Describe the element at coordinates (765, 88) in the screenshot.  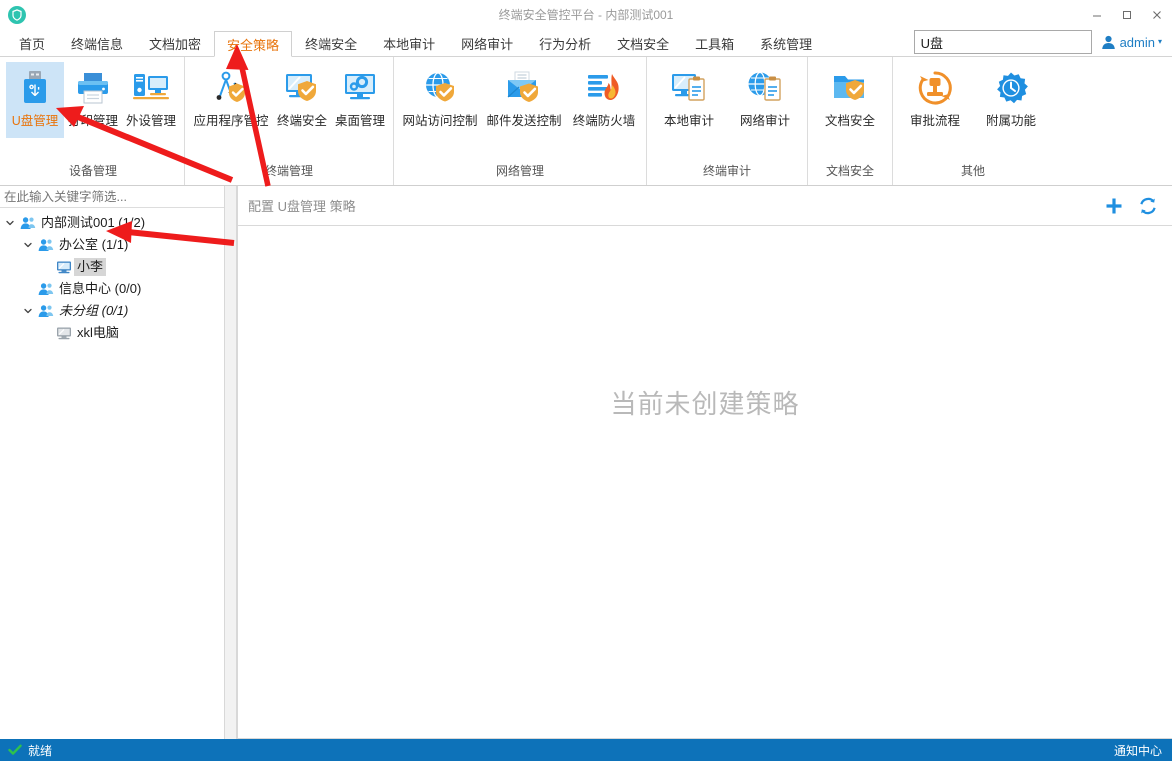
I see `network-audit-icon` at that location.